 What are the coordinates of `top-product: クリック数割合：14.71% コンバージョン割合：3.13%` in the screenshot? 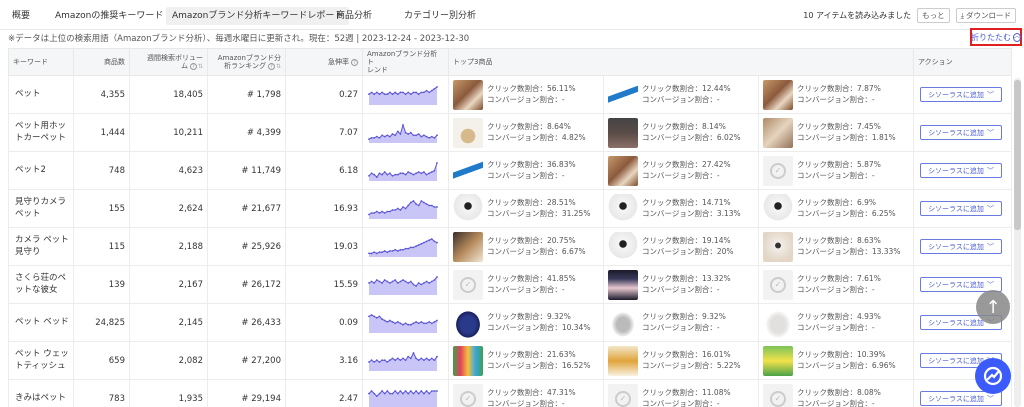 It's located at (681, 209).